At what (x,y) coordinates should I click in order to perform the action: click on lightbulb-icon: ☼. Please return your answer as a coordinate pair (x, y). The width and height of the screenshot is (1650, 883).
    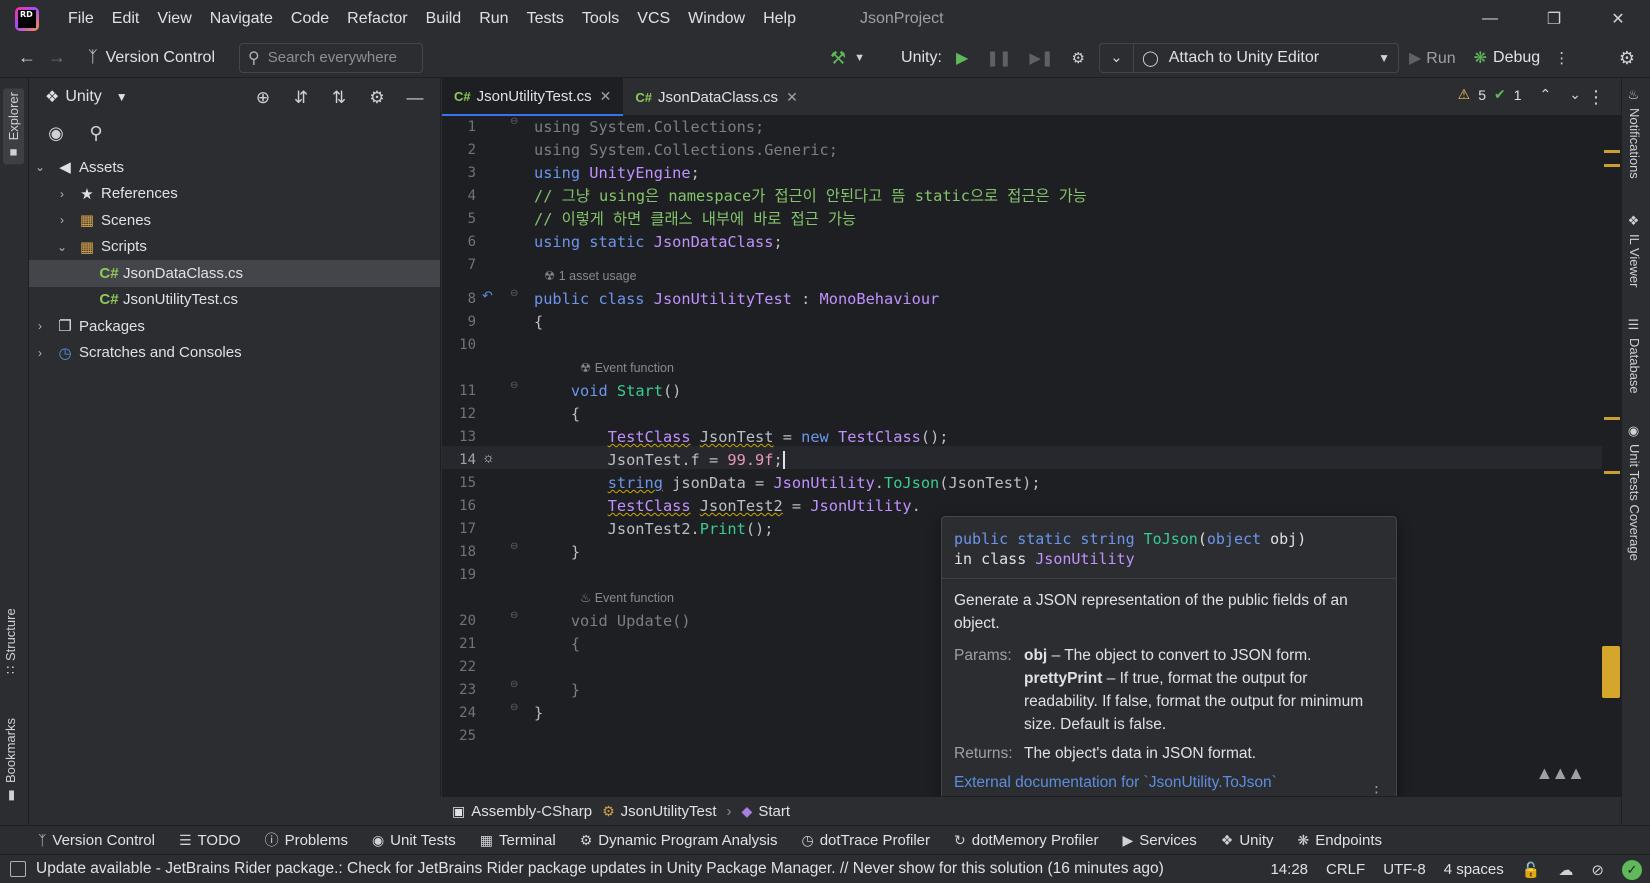
    Looking at the image, I should click on (488, 457).